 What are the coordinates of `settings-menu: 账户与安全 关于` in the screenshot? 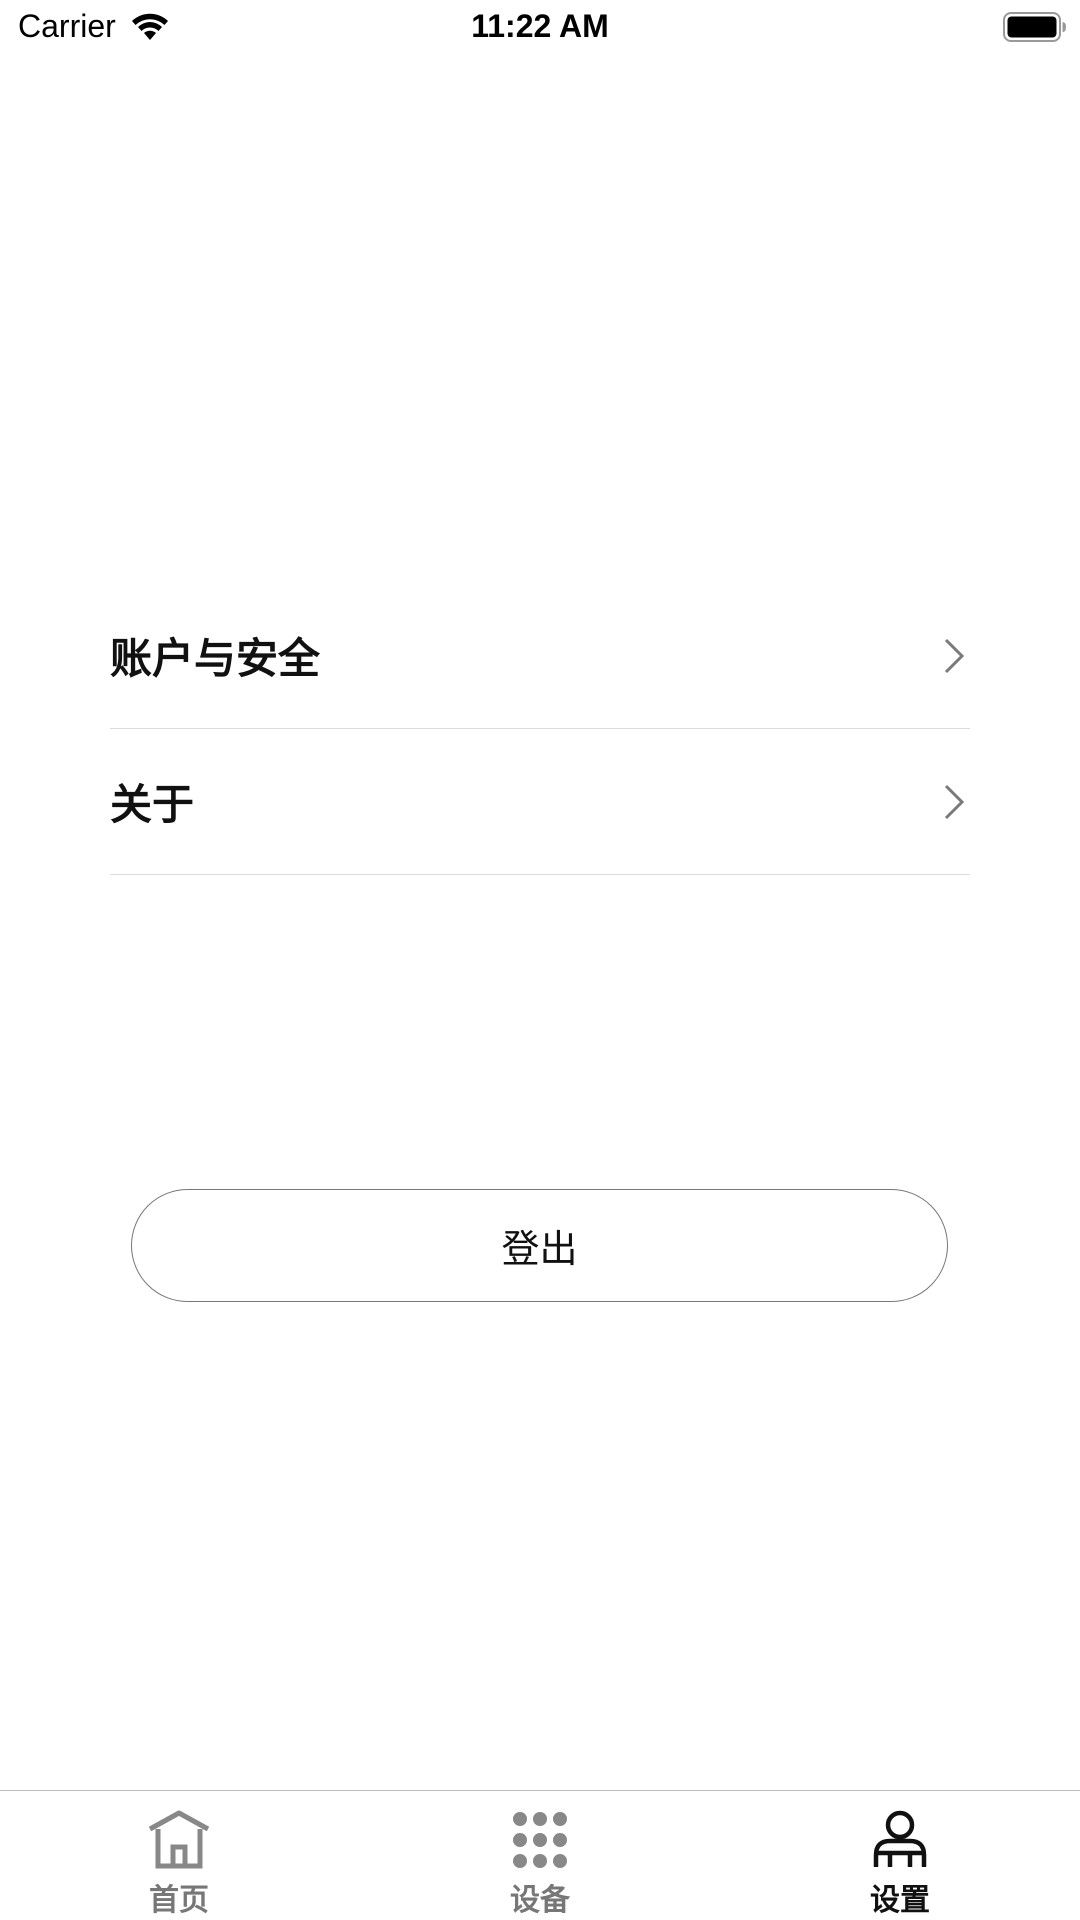 It's located at (540, 729).